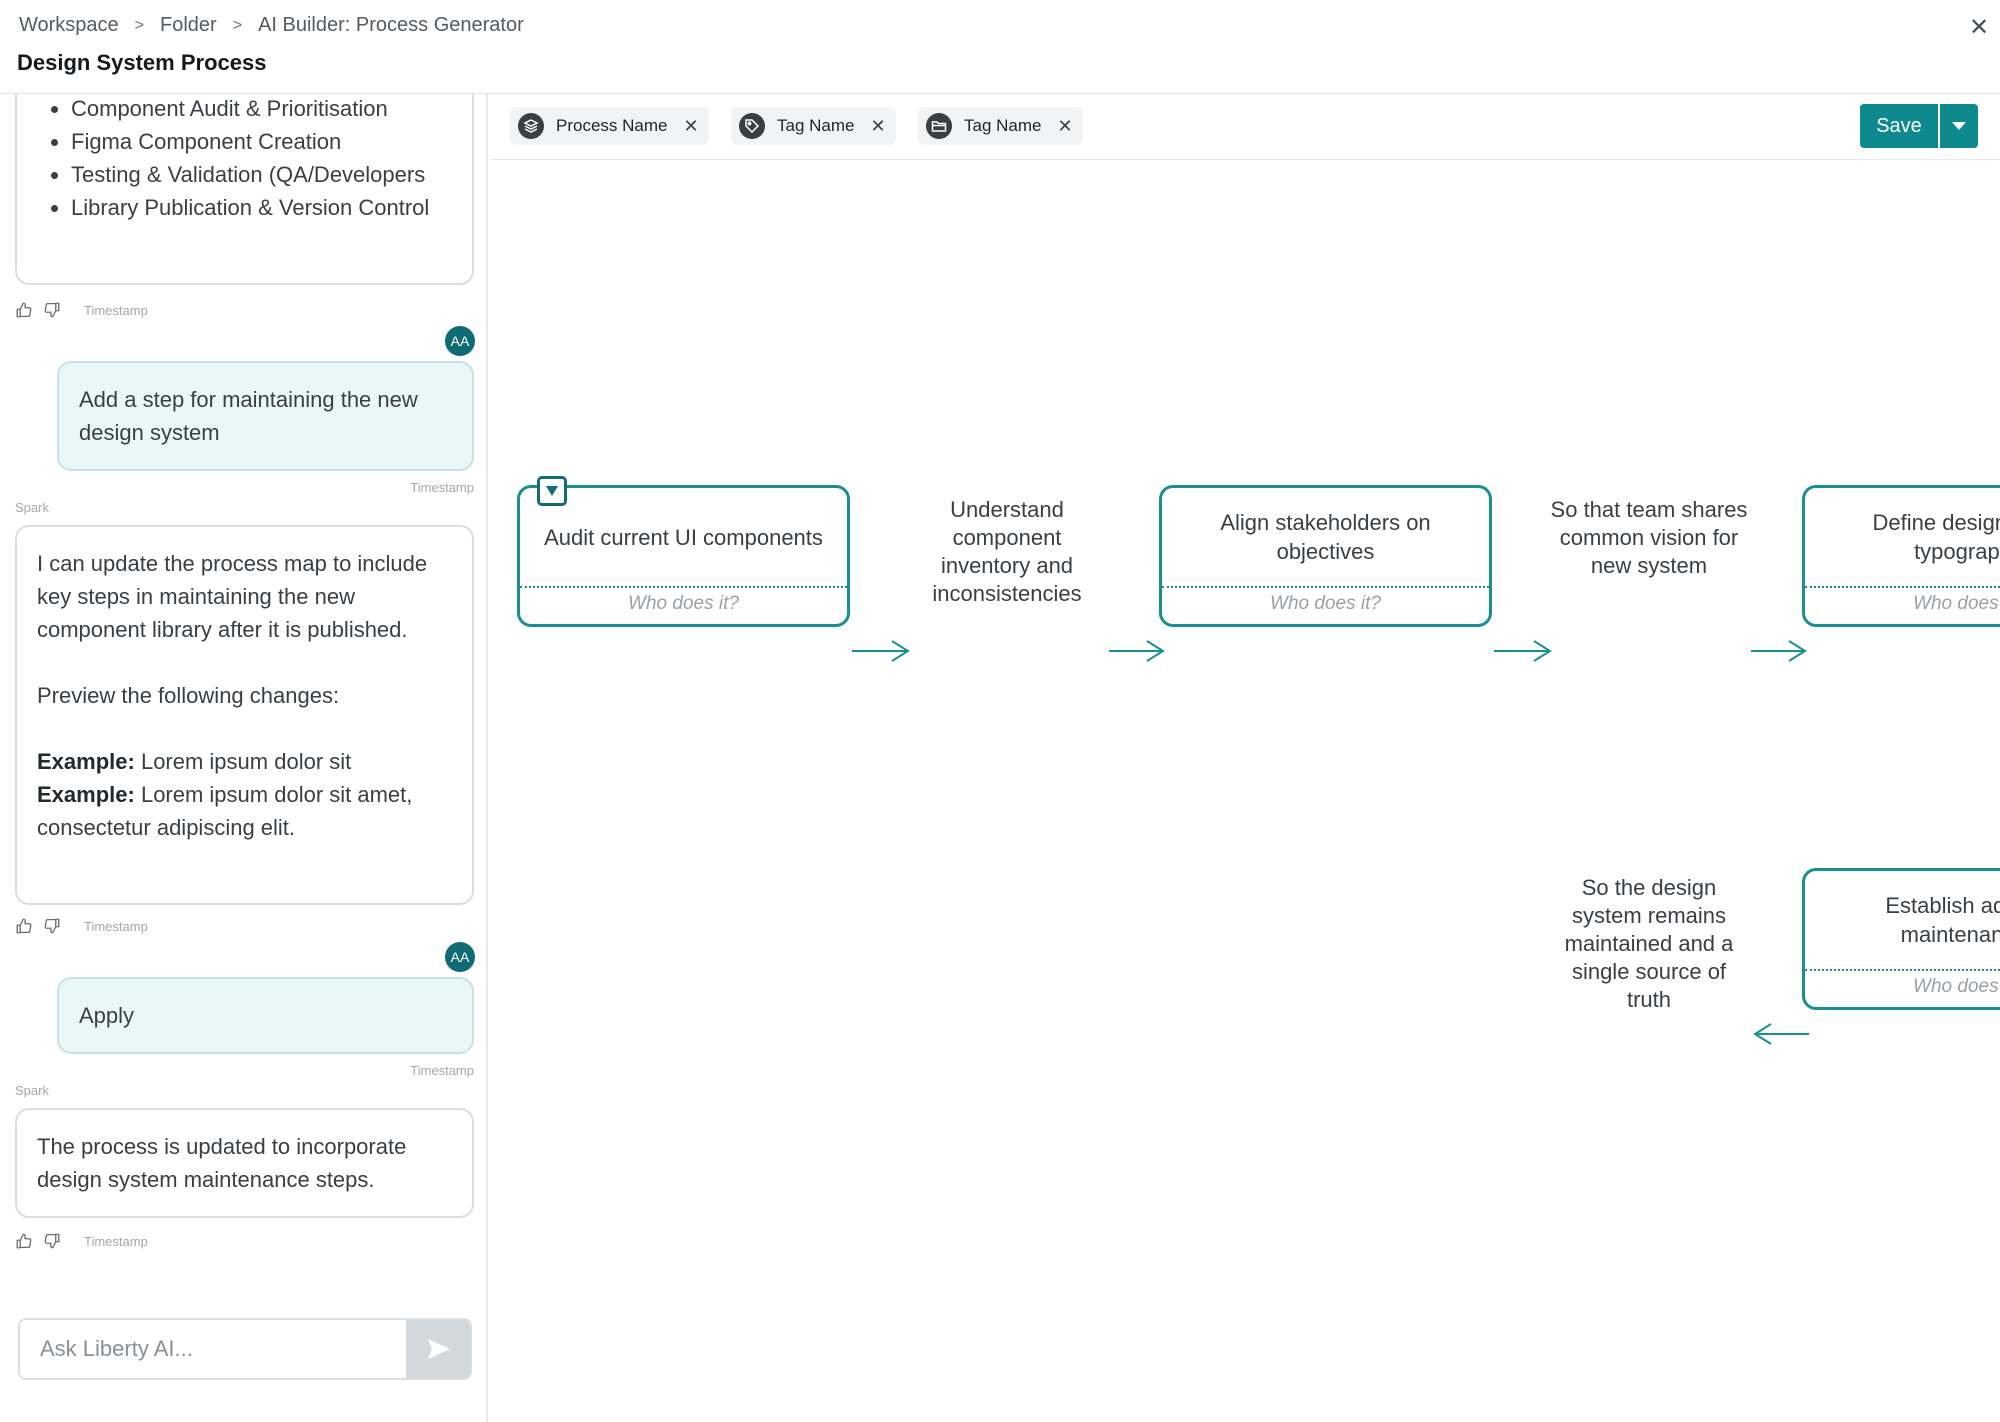 The image size is (2000, 1422). I want to click on save-button: Save, so click(1899, 126).